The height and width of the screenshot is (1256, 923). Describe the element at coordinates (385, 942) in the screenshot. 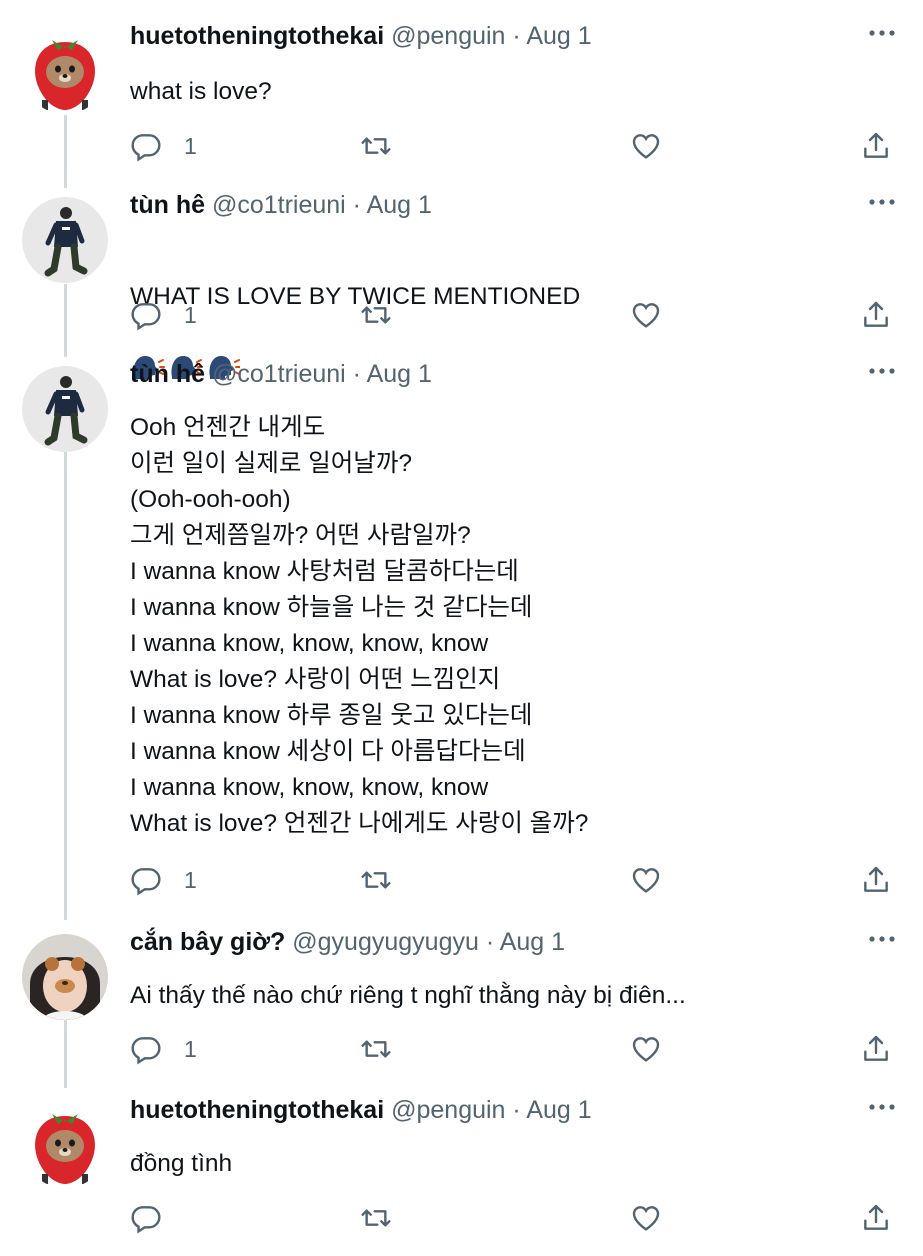

I see `handle: @gyugyugyugyu` at that location.